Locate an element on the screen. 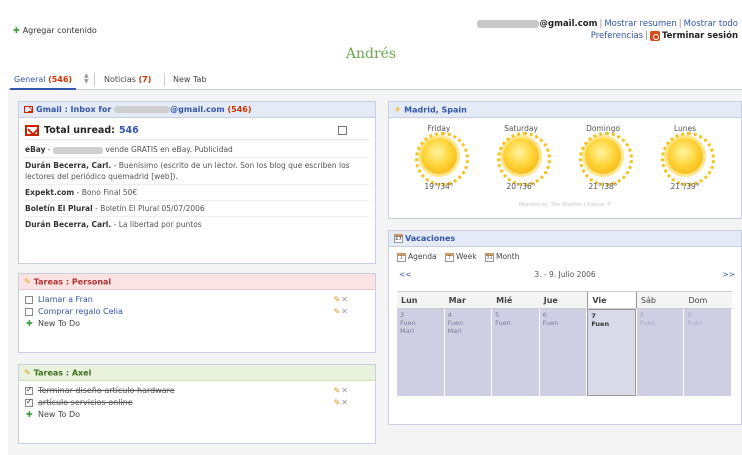  task-label: Llamar a Fran is located at coordinates (65, 300).